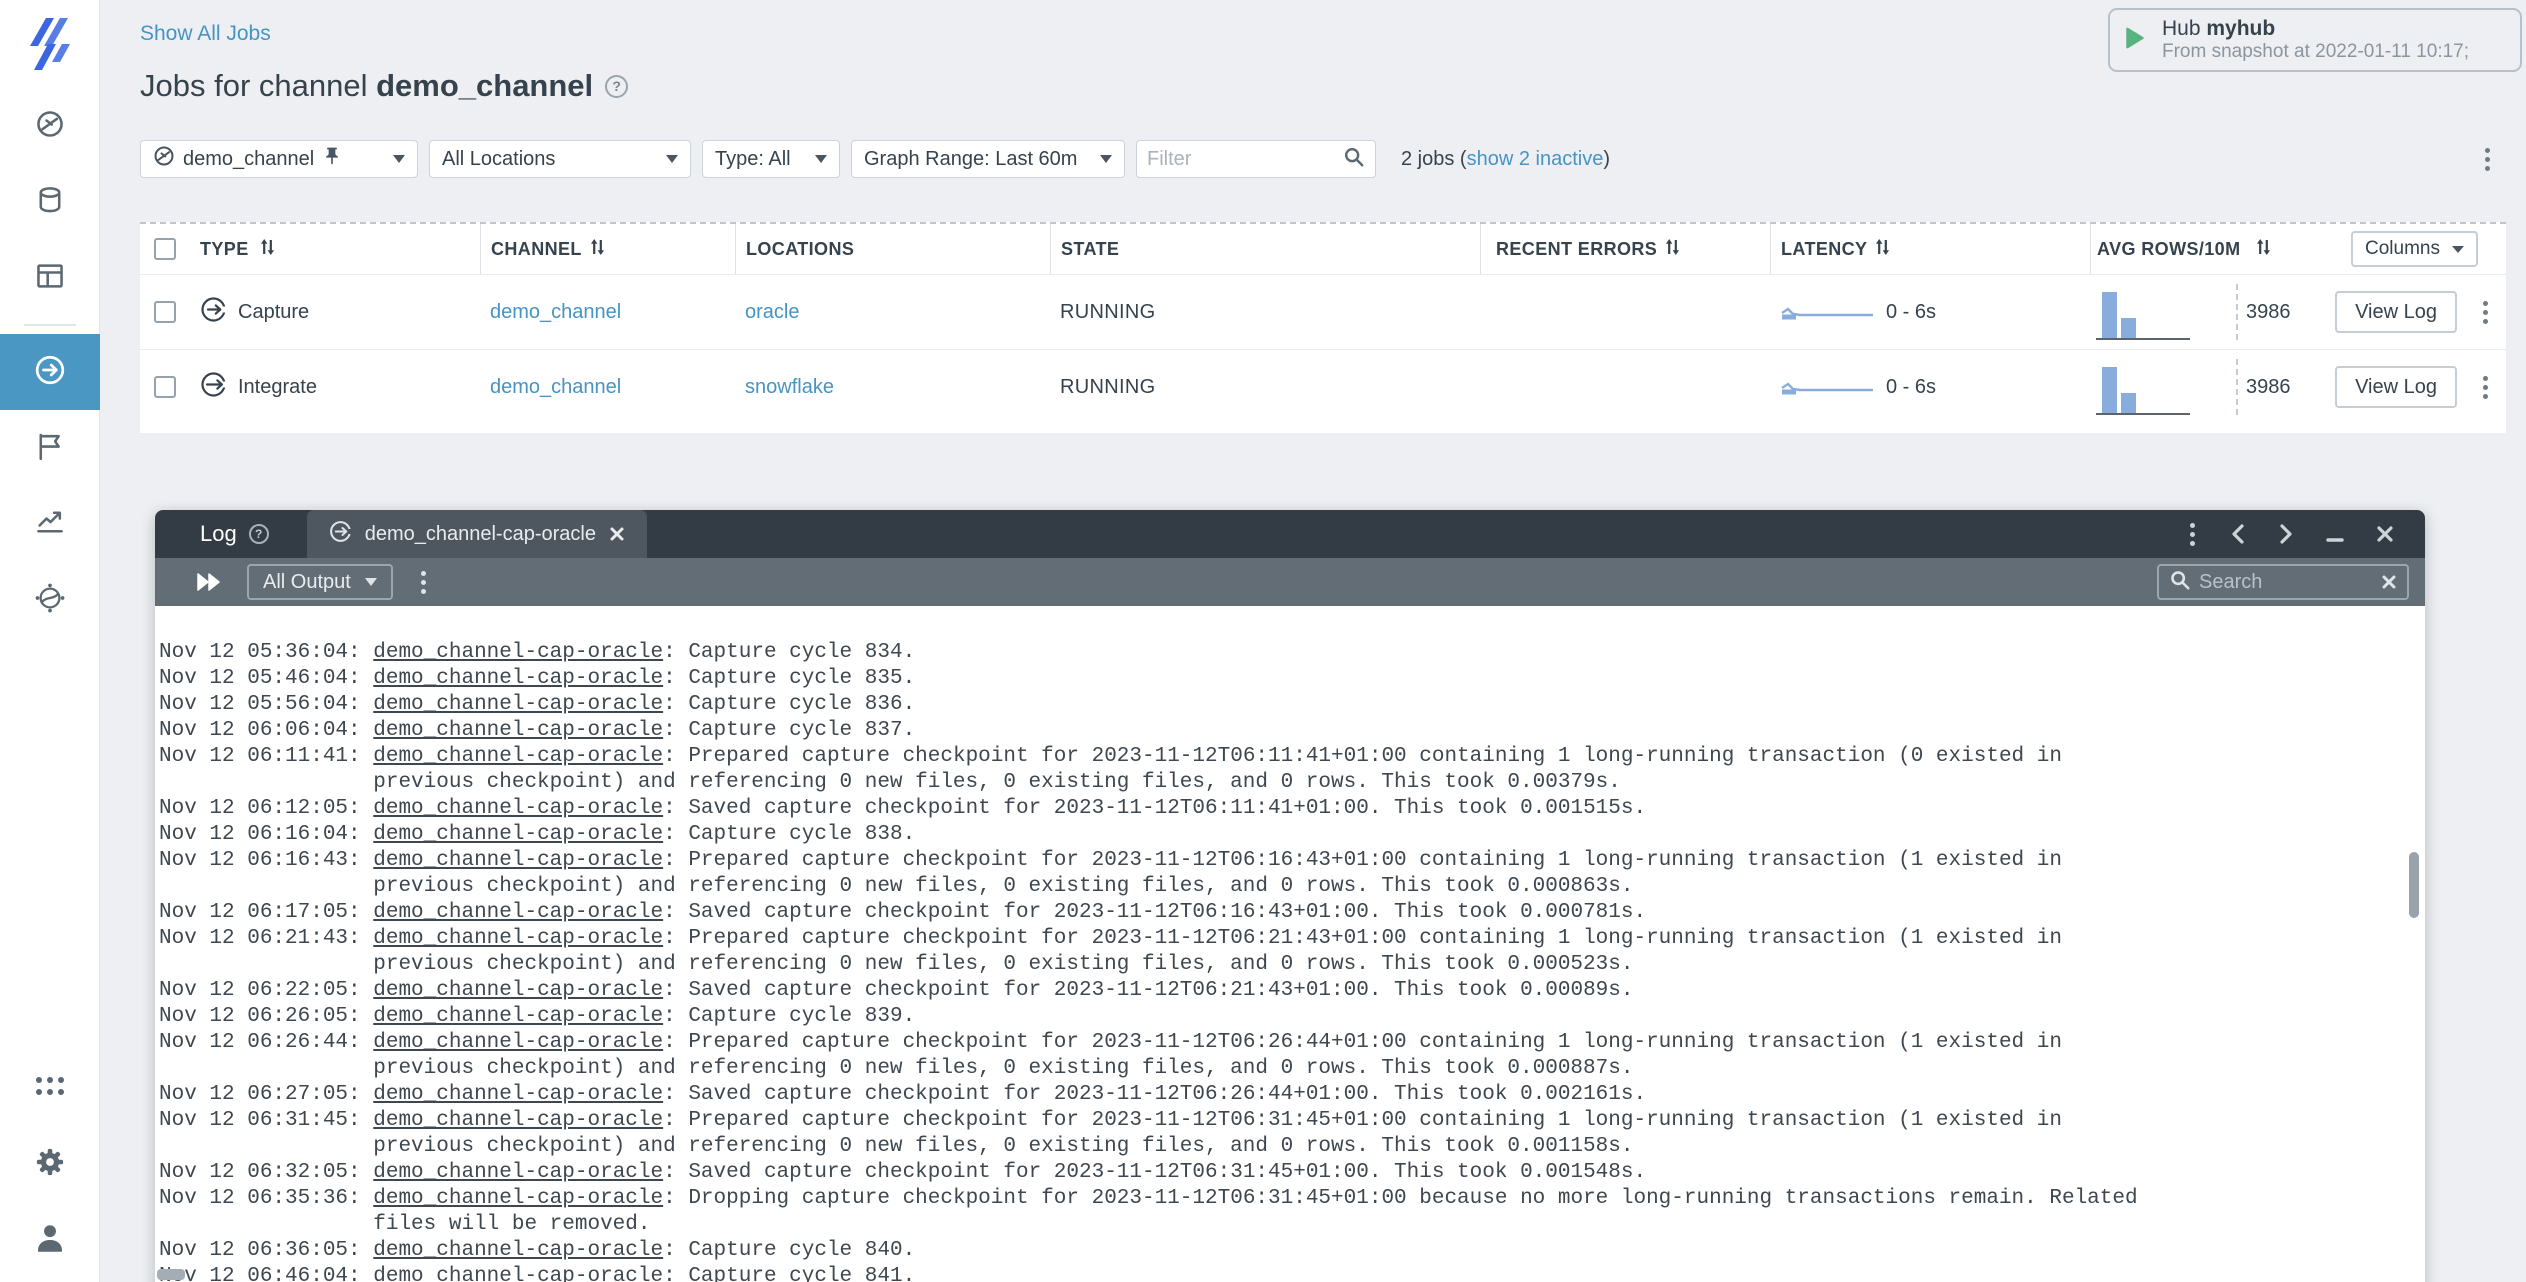  What do you see at coordinates (1090, 248) in the screenshot?
I see `col-header-state: STATE` at bounding box center [1090, 248].